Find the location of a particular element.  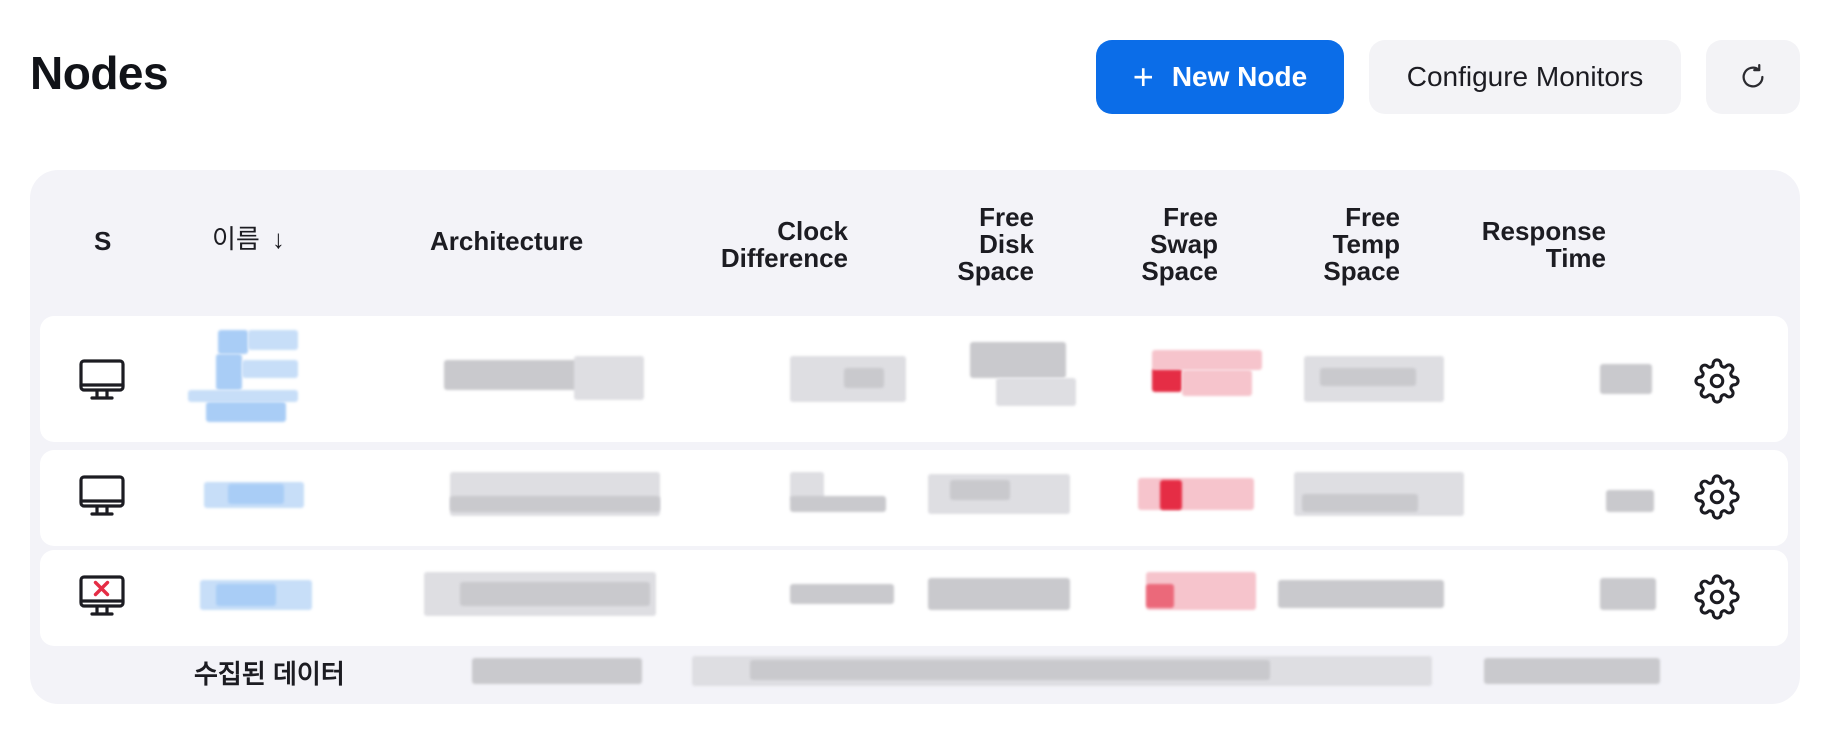

footer-label: 수집된 데이터 is located at coordinates (269, 674).